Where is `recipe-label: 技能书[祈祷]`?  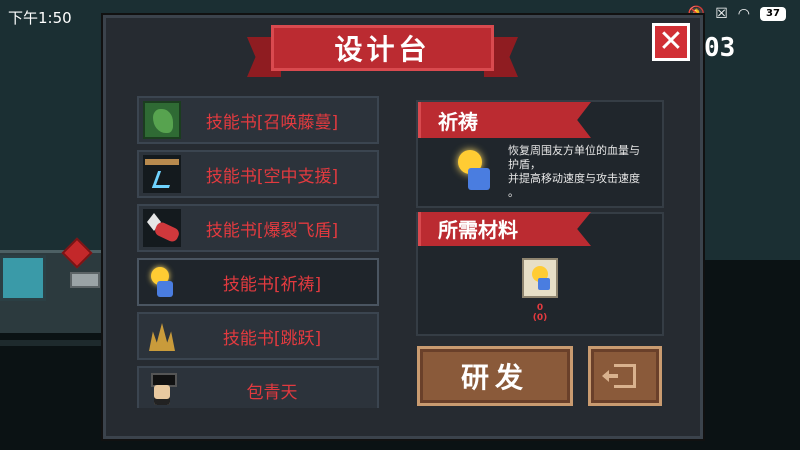 recipe-label: 技能书[祈祷] is located at coordinates (272, 284).